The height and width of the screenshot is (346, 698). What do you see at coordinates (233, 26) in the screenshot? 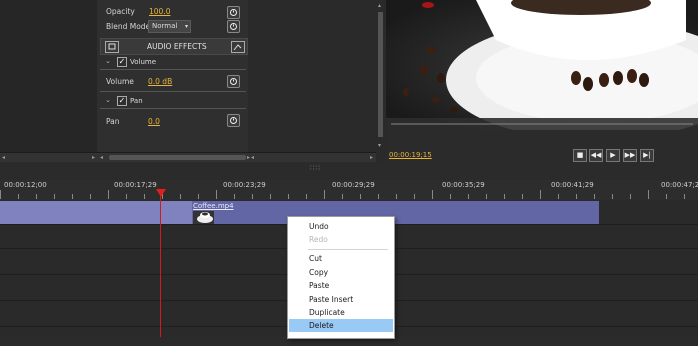
I see `blend-mode-reset-icon` at bounding box center [233, 26].